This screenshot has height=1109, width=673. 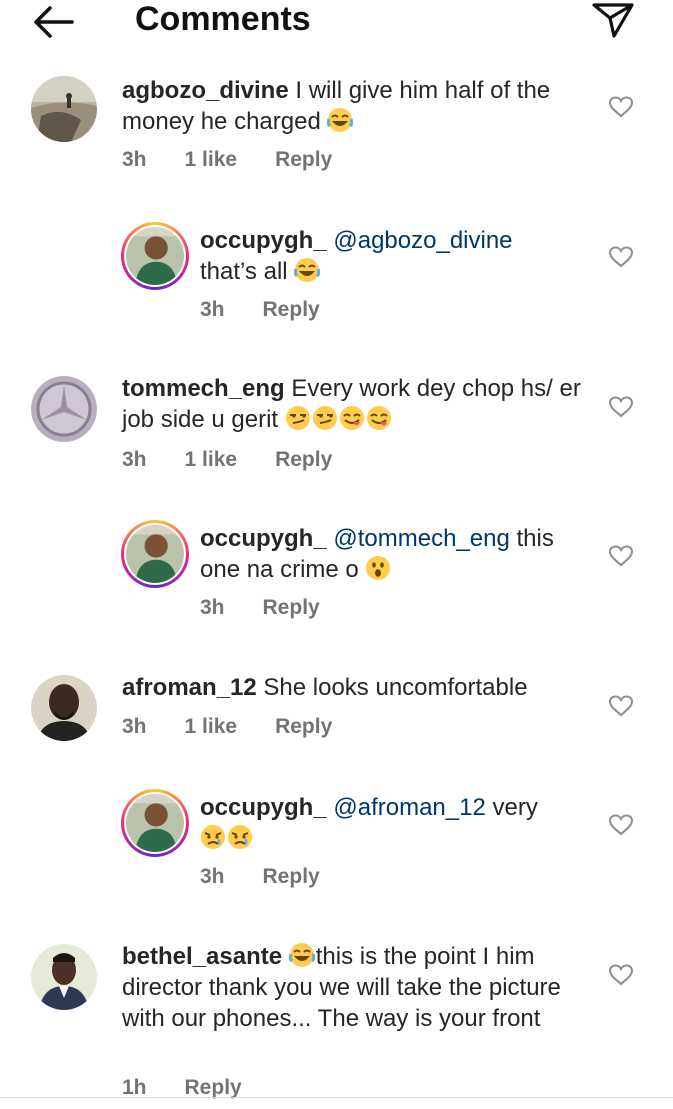 What do you see at coordinates (613, 20) in the screenshot?
I see `share-send-icon` at bounding box center [613, 20].